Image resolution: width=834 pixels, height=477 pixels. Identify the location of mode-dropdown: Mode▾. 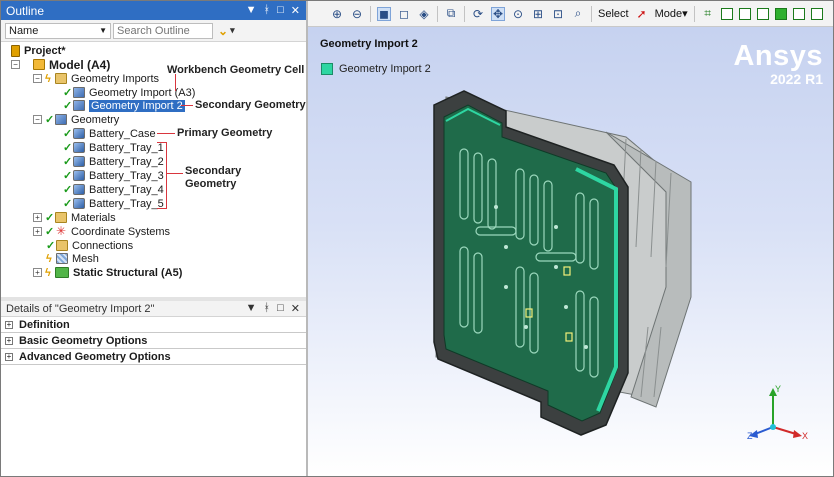
(671, 13).